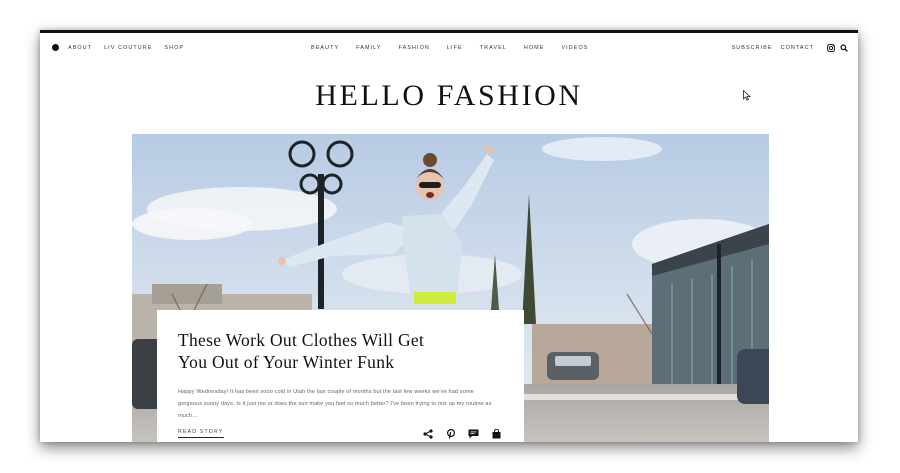 The width and height of the screenshot is (900, 473). I want to click on nav-link-home: Home, so click(534, 48).